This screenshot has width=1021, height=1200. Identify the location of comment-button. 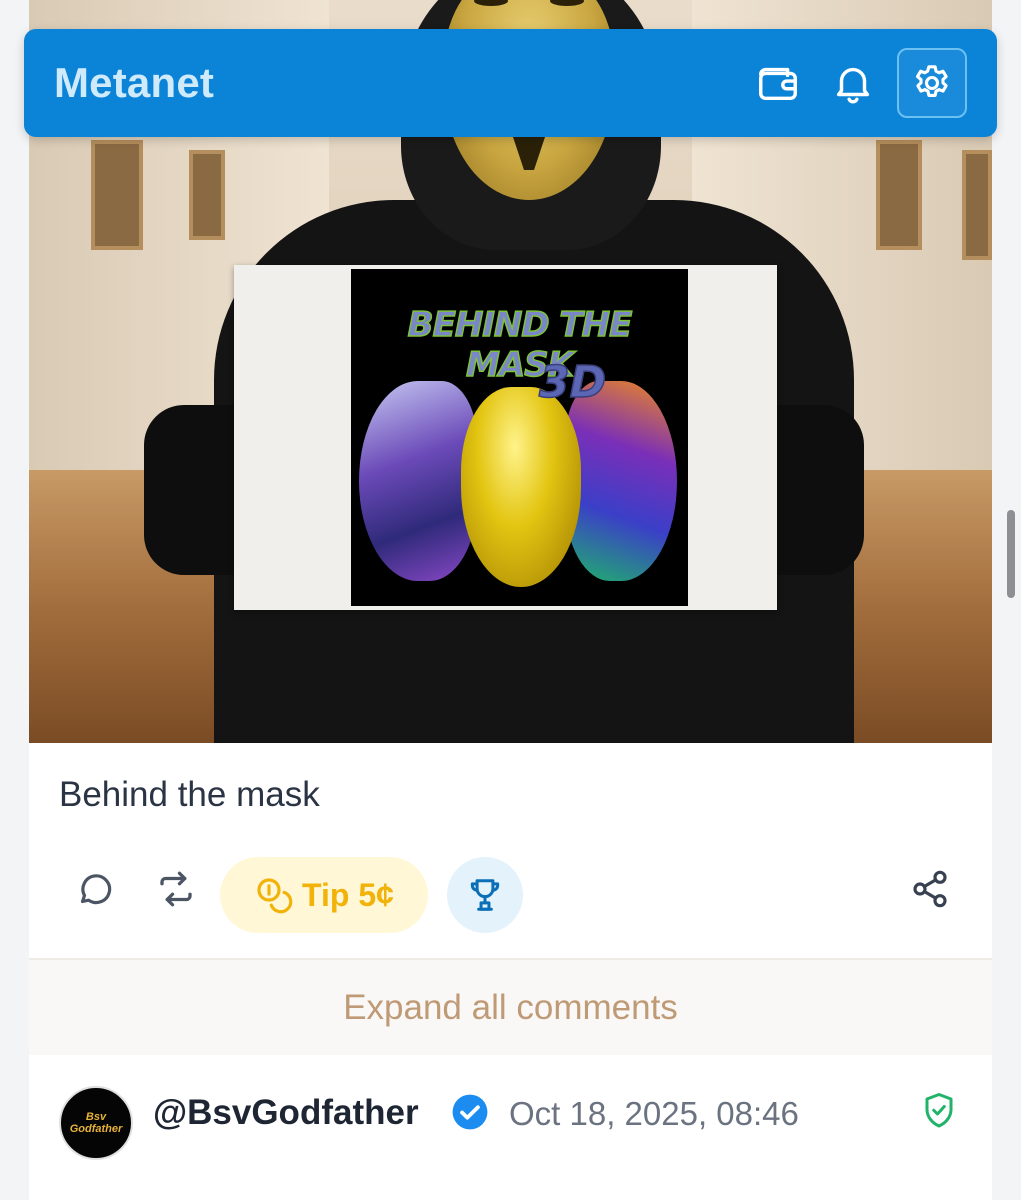
(95, 889).